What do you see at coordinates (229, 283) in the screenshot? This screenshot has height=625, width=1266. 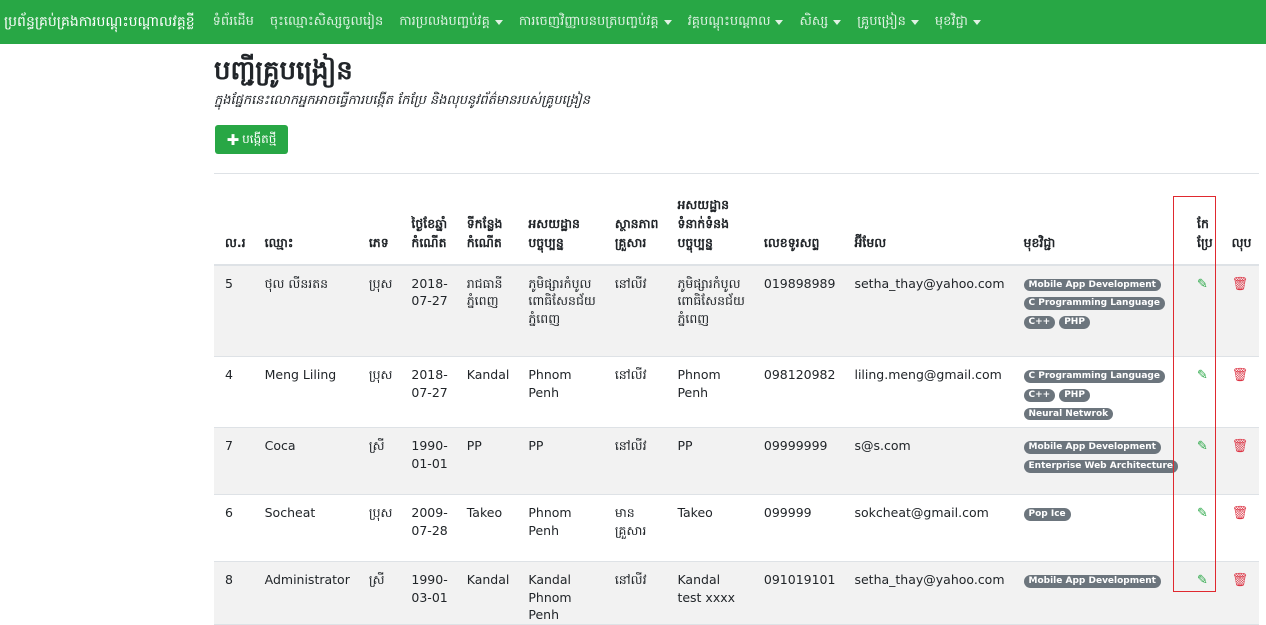 I see `cell-id: 5` at bounding box center [229, 283].